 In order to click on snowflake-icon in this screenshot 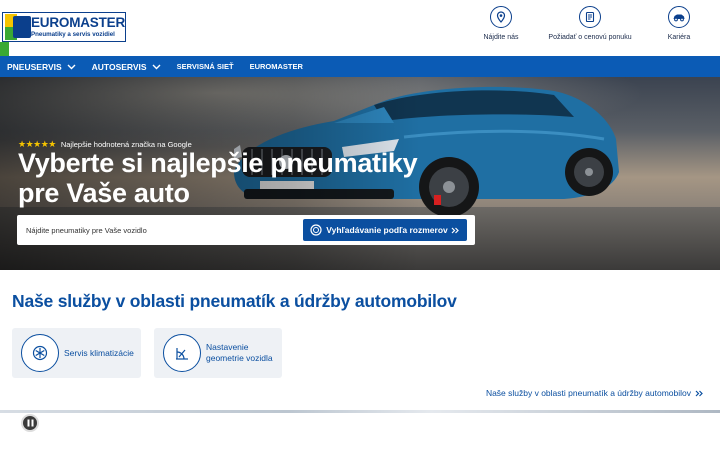, I will do `click(40, 353)`.